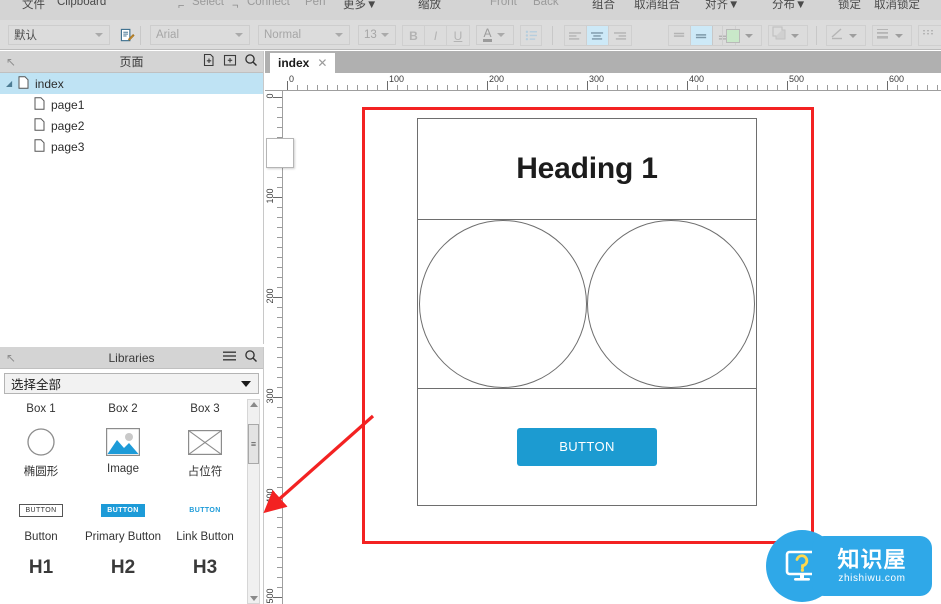 The width and height of the screenshot is (941, 604). I want to click on library-item-ellipse: 椭圆形, so click(41, 450).